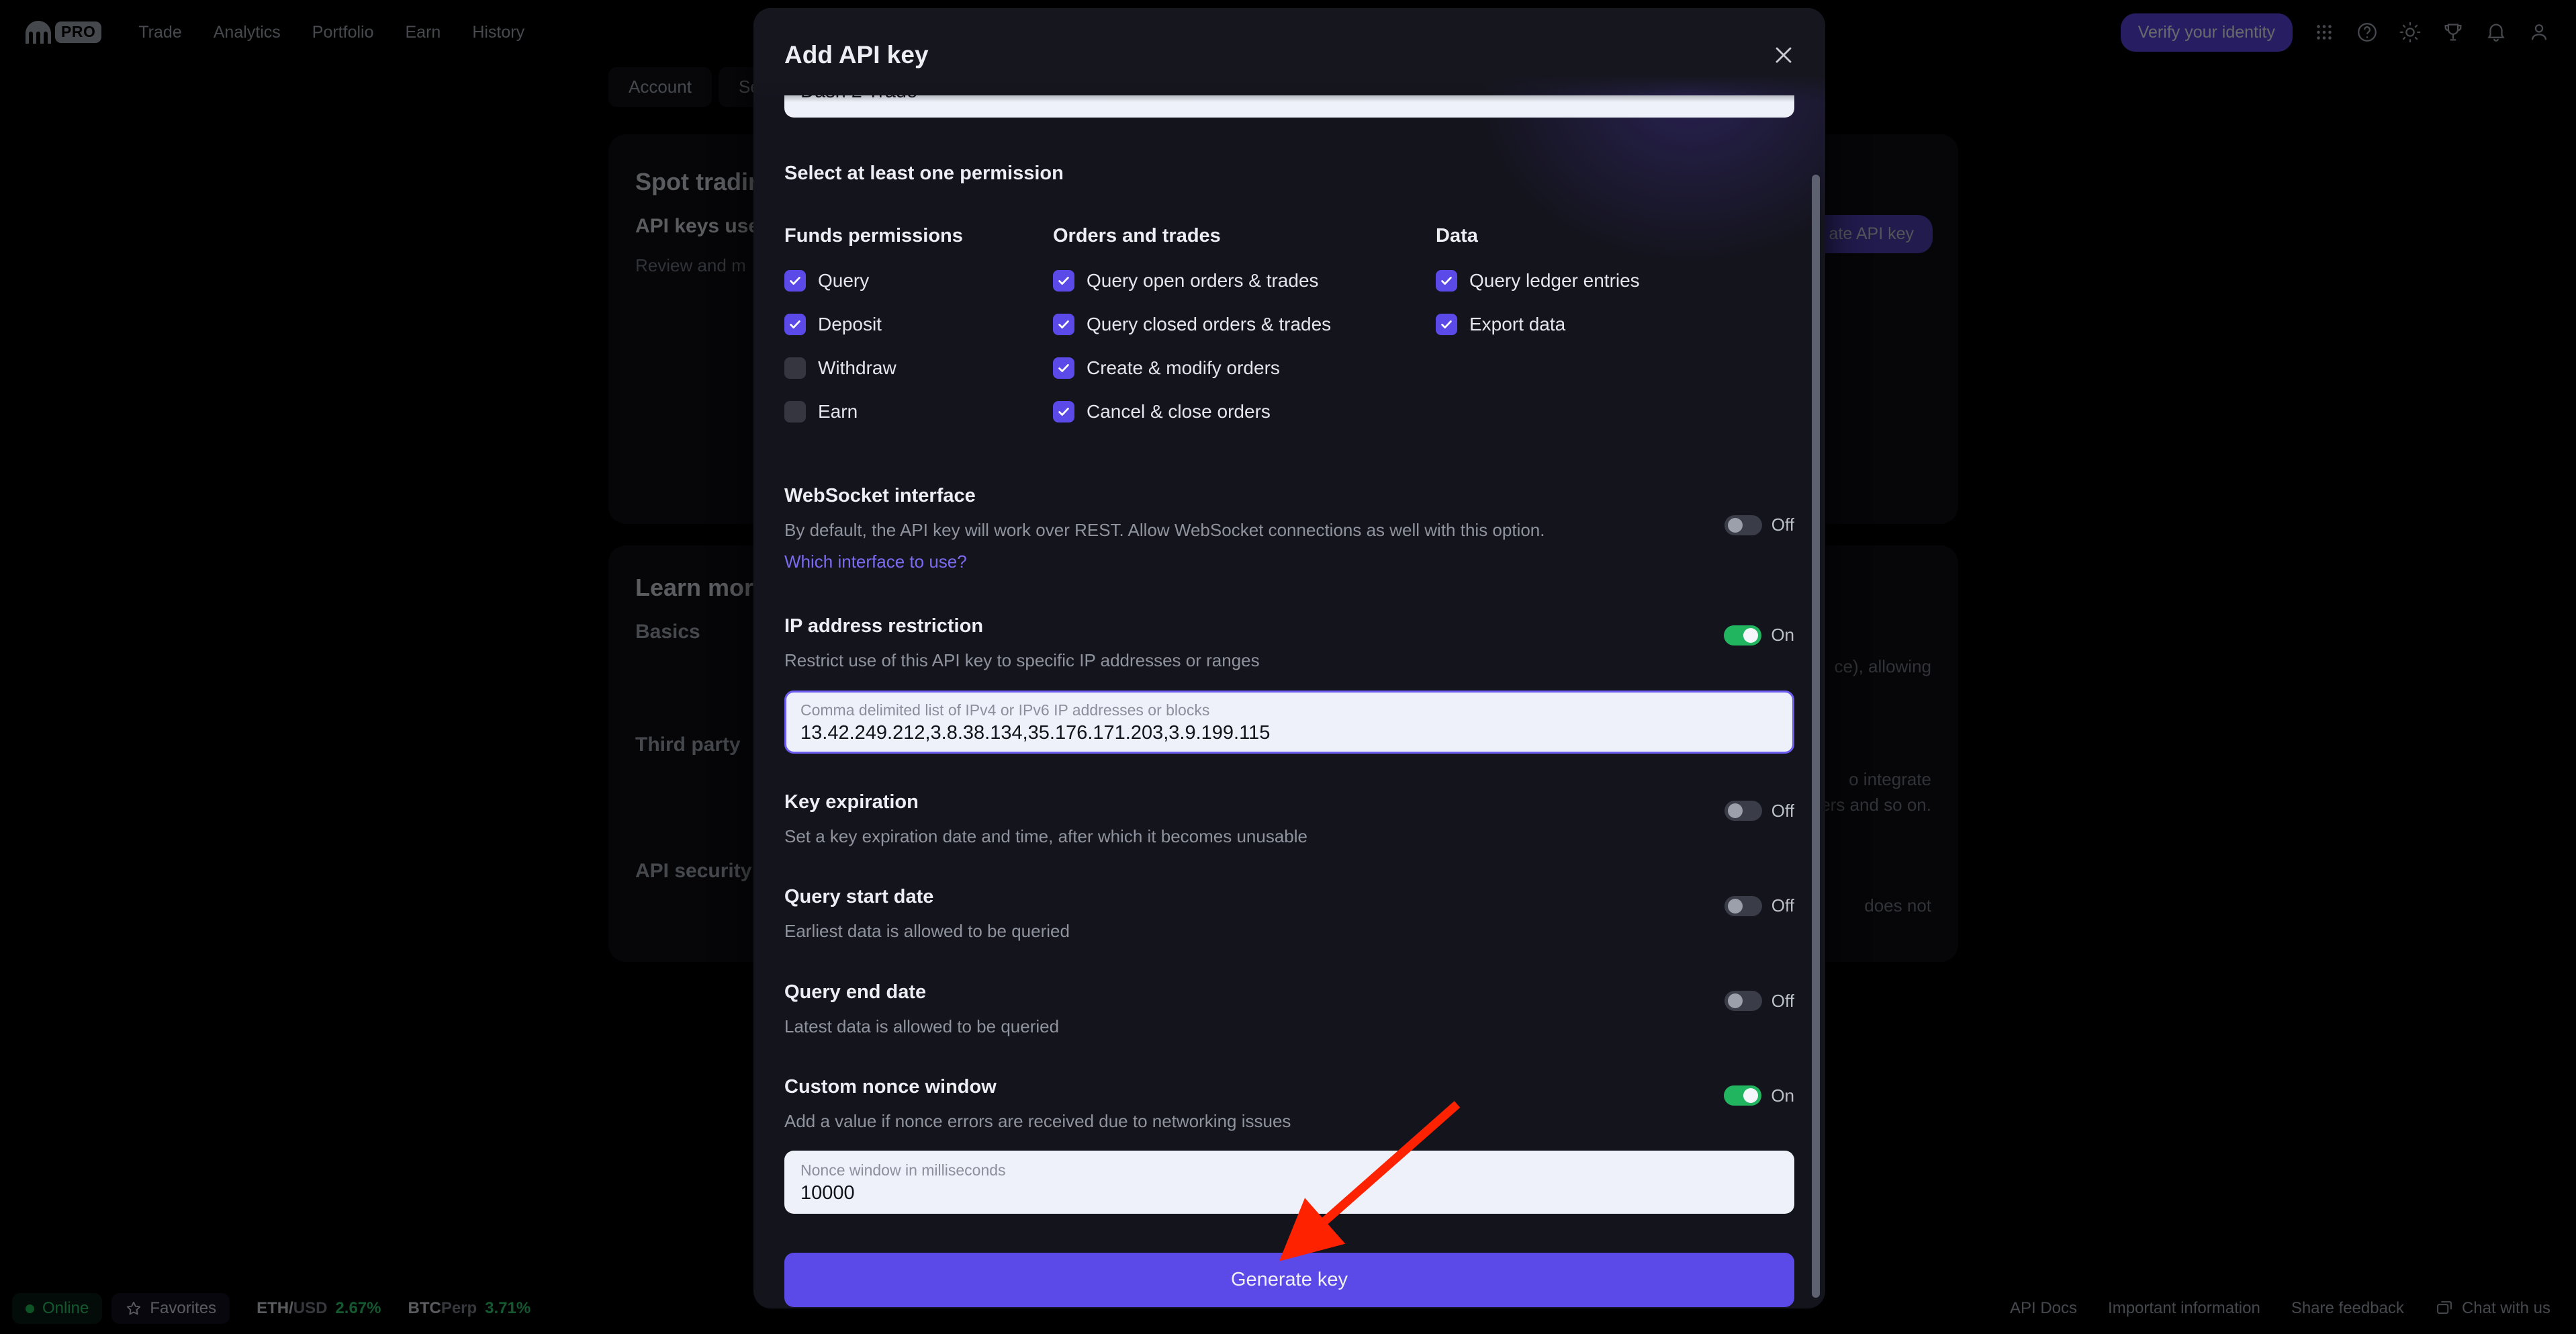 This screenshot has height=1334, width=2576. What do you see at coordinates (857, 367) in the screenshot?
I see `permission-label: Withdraw` at bounding box center [857, 367].